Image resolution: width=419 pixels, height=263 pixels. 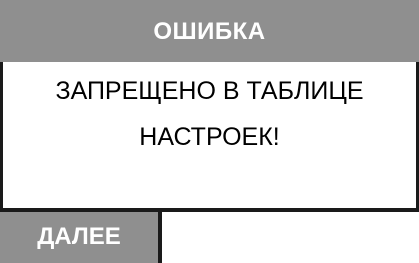 I want to click on error-message-line-2: НАСТРОЕК!, so click(x=209, y=137).